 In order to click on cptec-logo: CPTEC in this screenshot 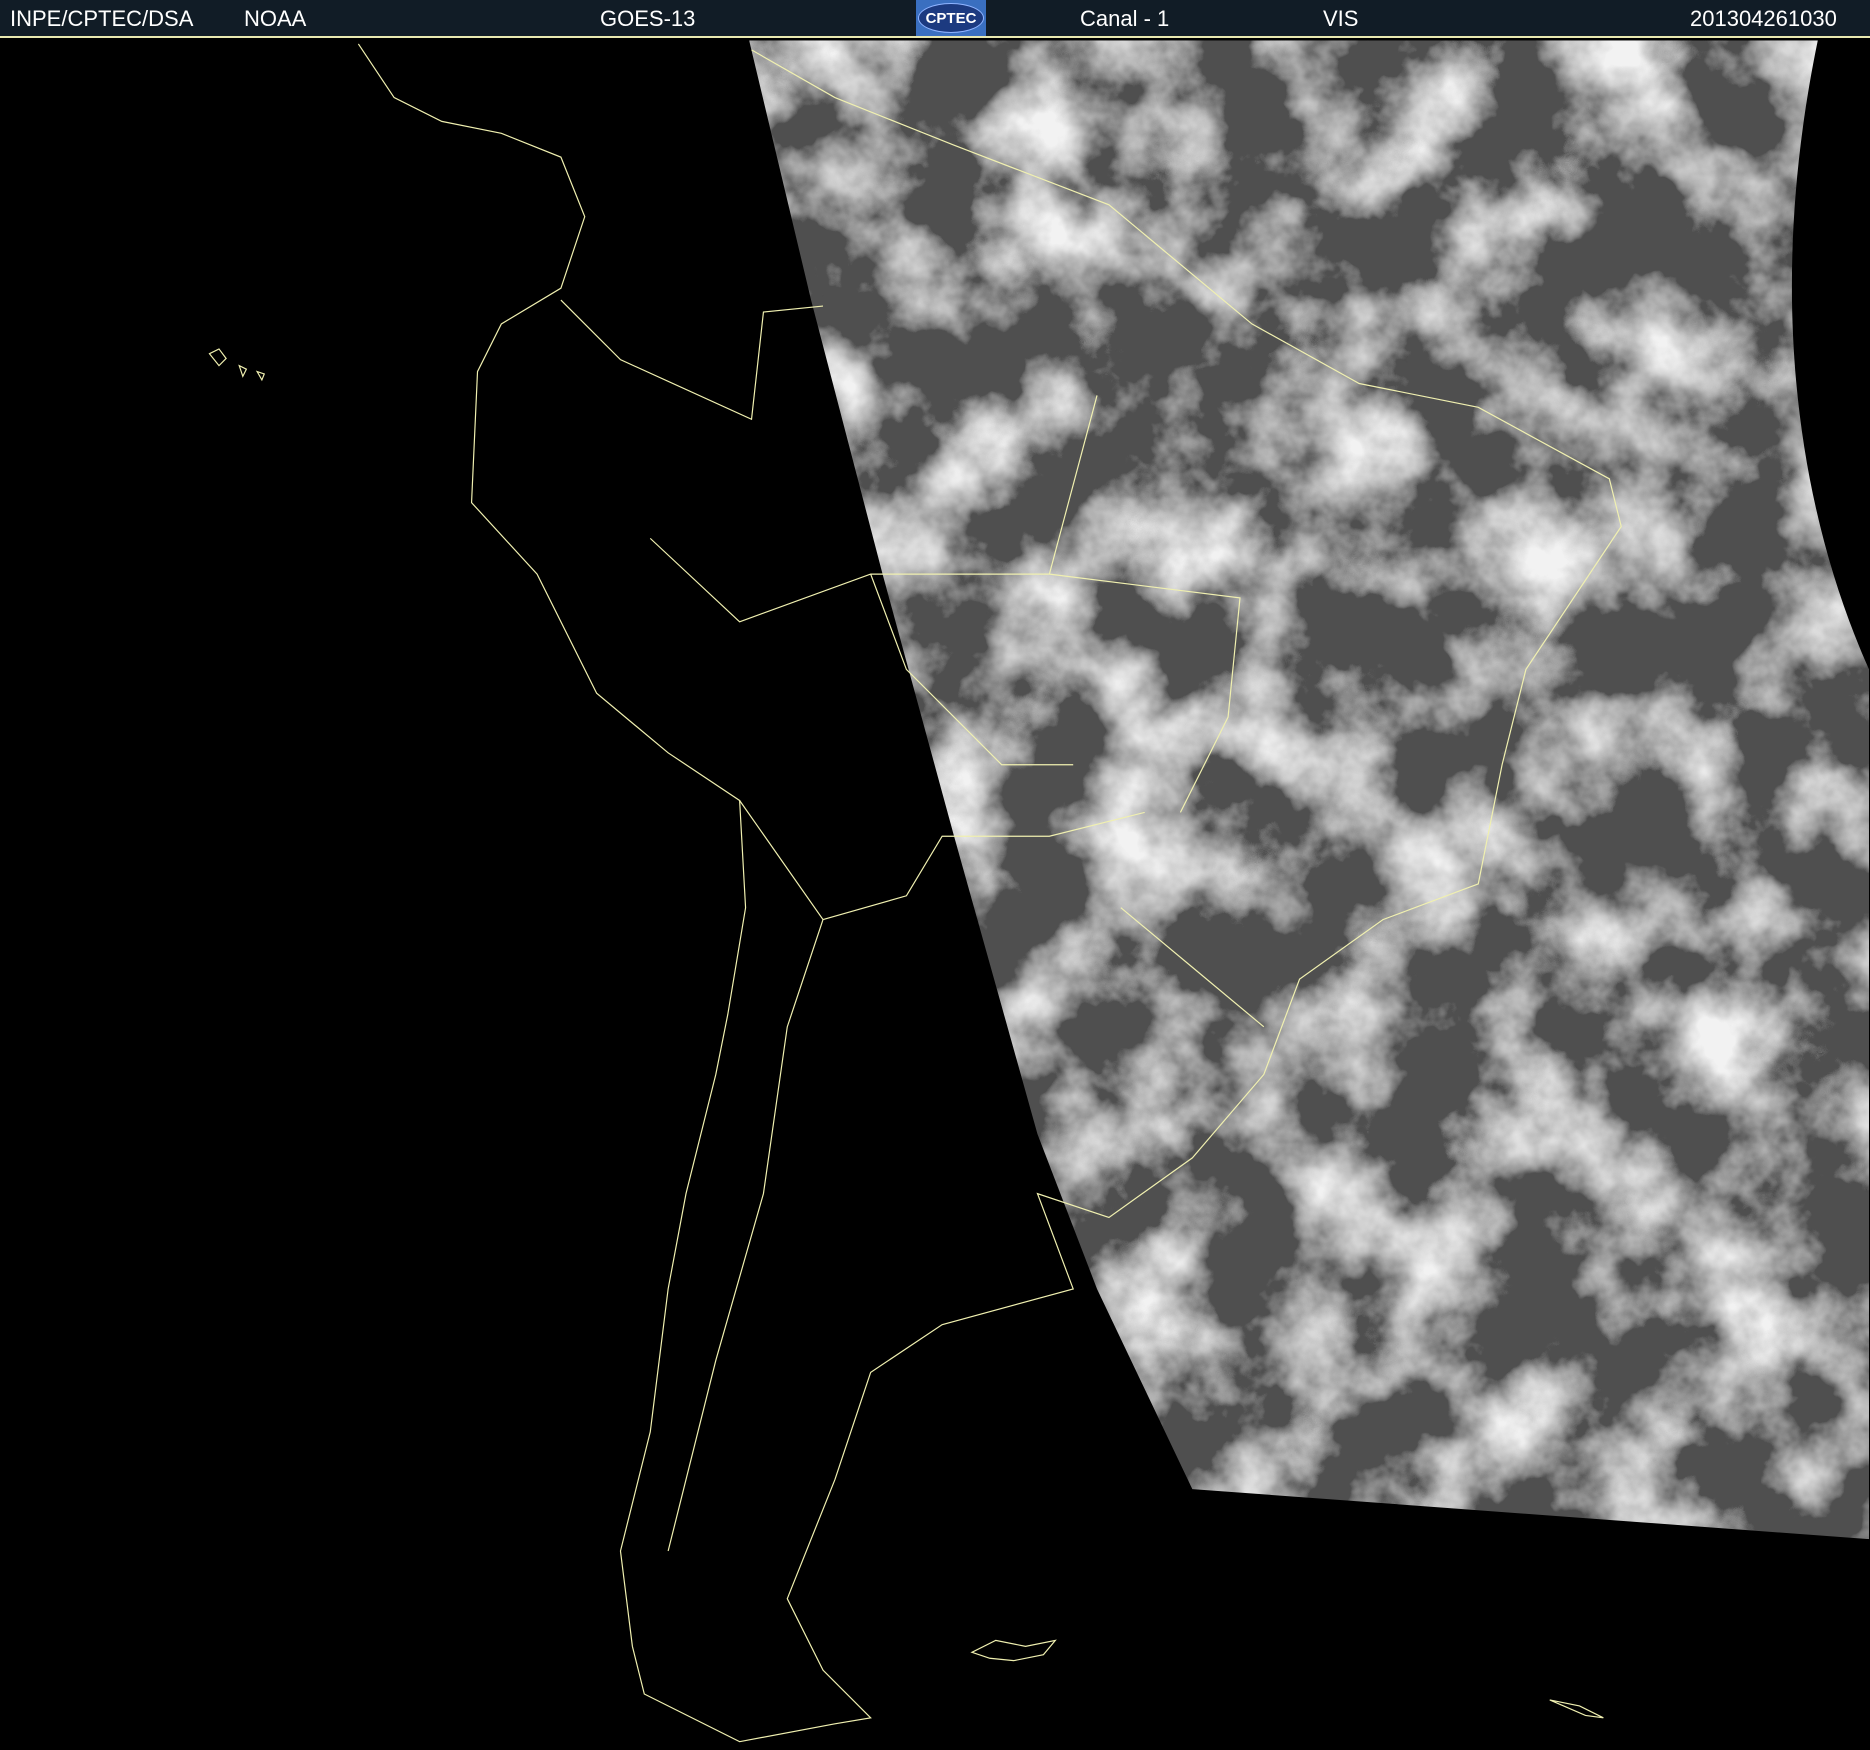, I will do `click(951, 18)`.